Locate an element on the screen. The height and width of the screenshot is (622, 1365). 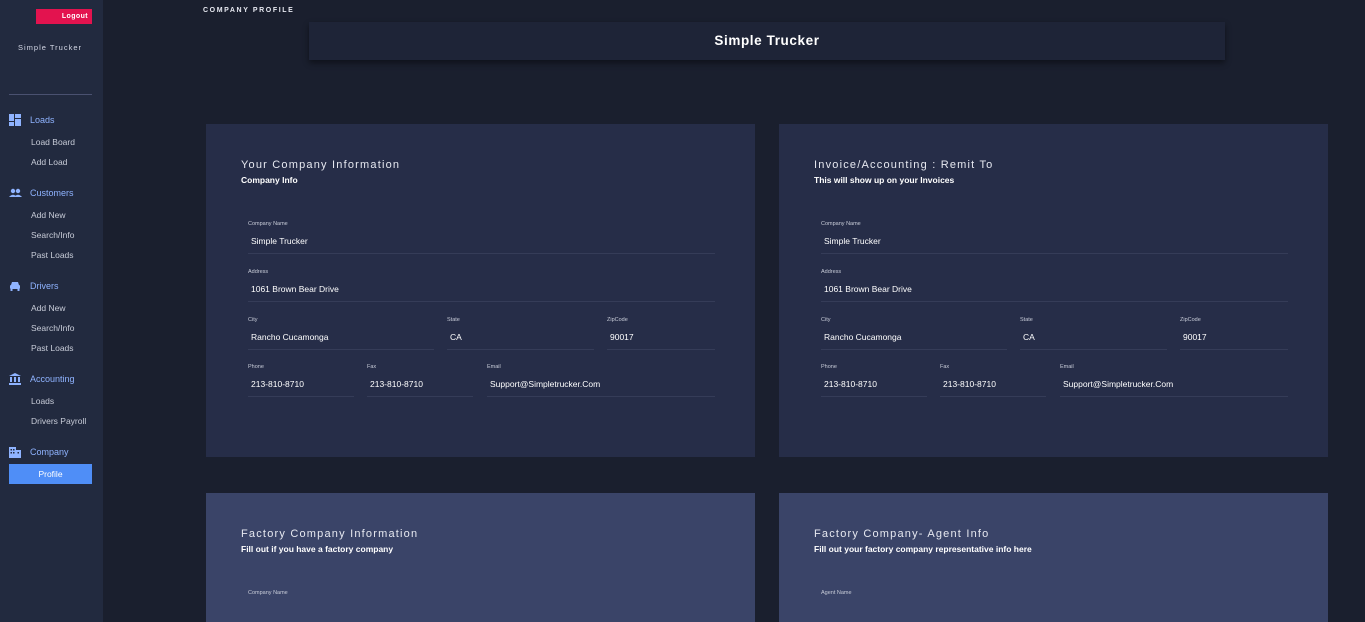
factory-company-name-field: Company Name is located at coordinates (481, 605).